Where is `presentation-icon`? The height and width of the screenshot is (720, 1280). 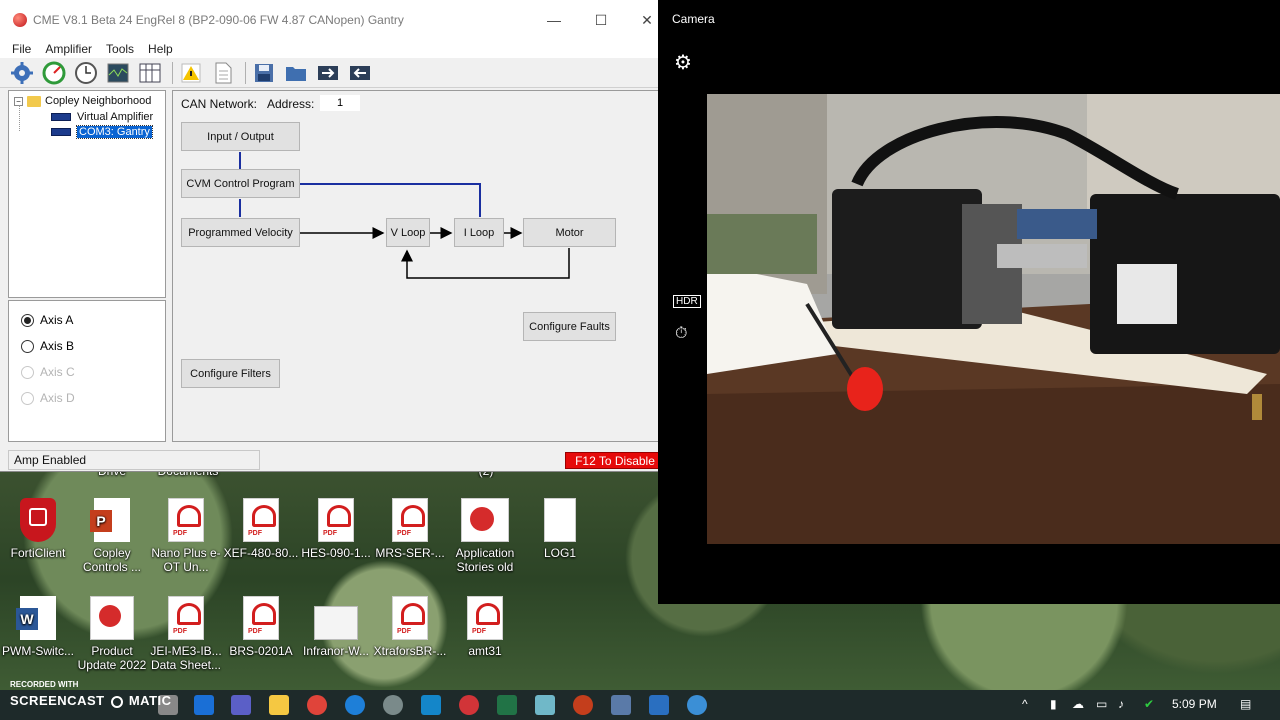
presentation-icon is located at coordinates (112, 618).